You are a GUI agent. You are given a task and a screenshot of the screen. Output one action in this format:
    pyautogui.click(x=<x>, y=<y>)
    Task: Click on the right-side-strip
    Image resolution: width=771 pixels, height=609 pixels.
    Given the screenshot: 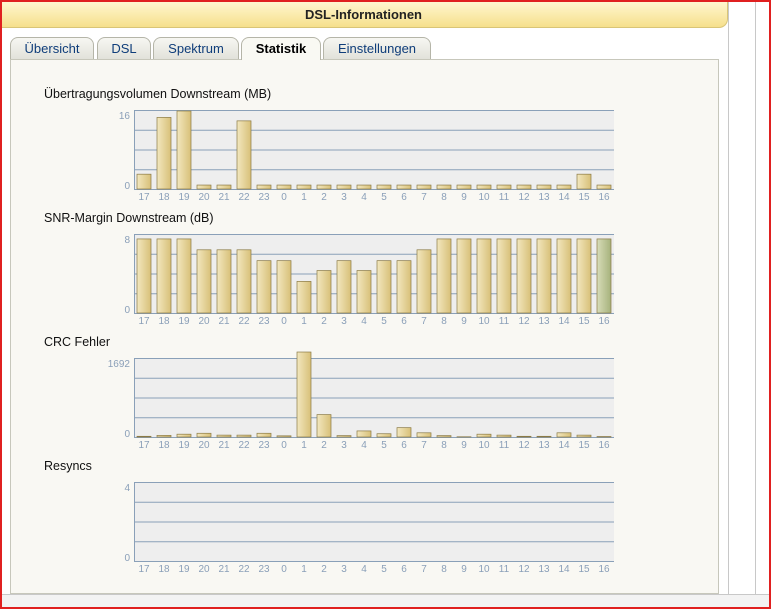 What is the action you would take?
    pyautogui.click(x=742, y=298)
    